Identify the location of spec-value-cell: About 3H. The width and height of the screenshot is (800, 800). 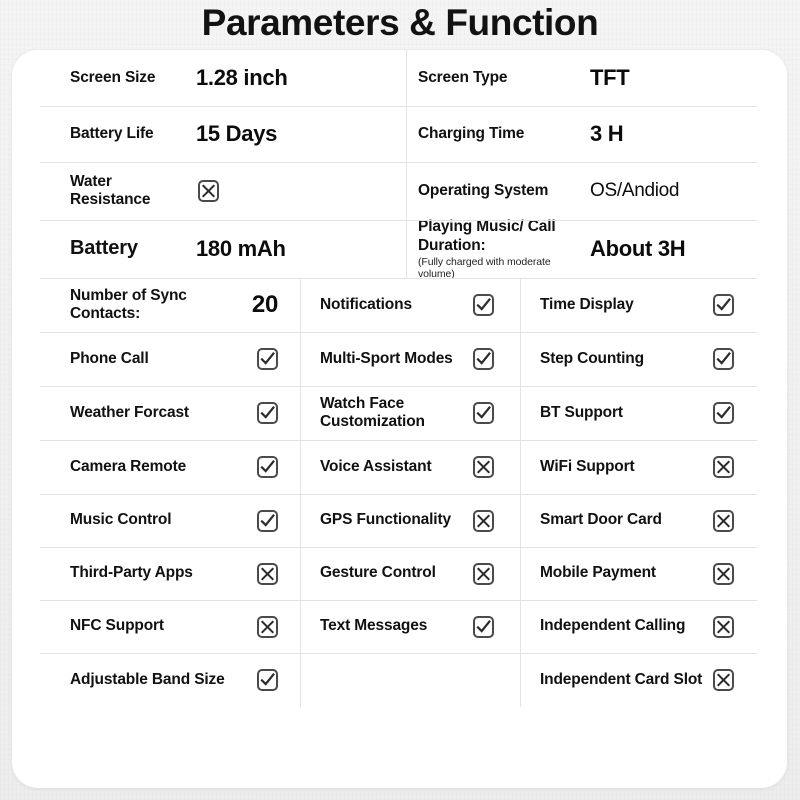
(681, 249).